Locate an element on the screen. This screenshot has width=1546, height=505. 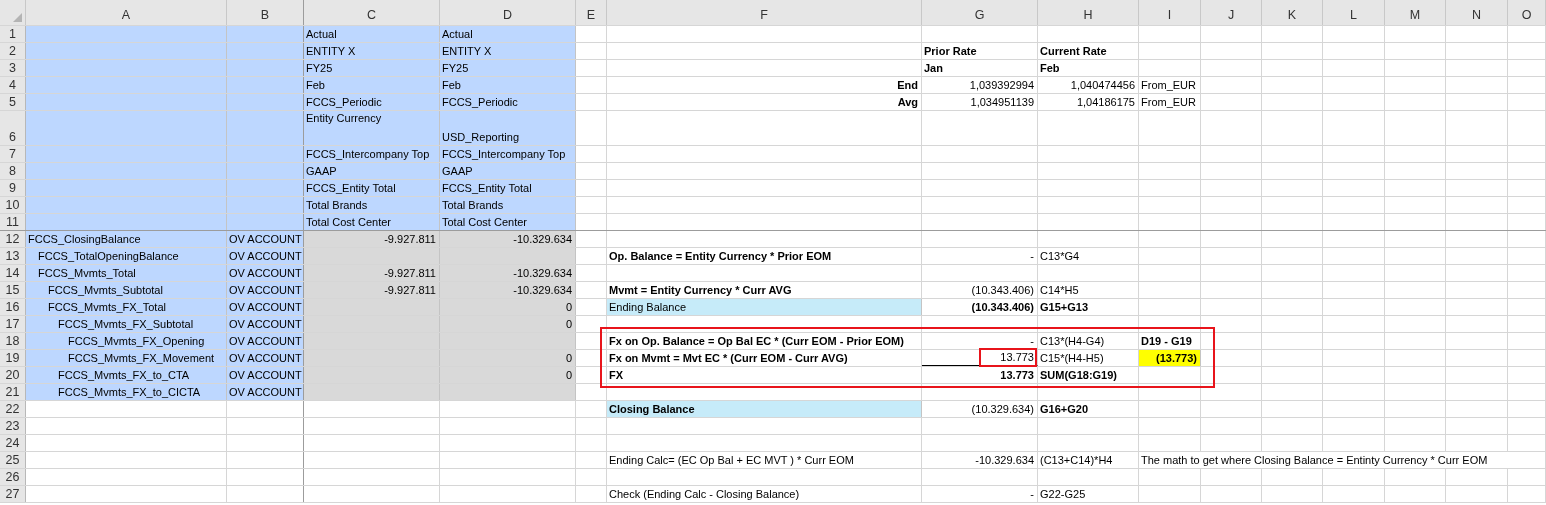
row-header: 1 is located at coordinates (13, 34).